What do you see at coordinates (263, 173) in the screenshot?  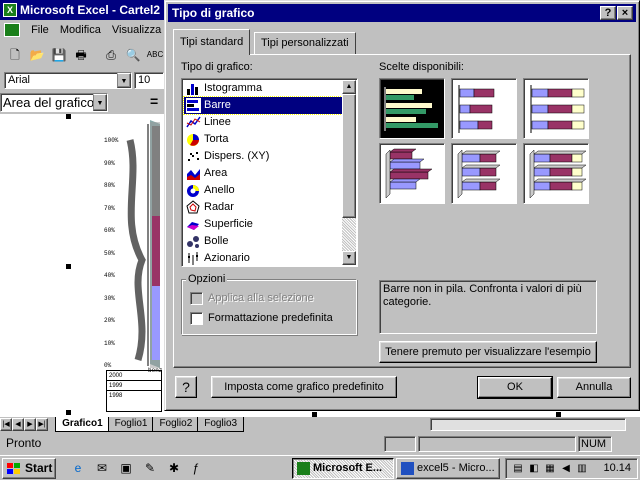 I see `chart-type-item: Area` at bounding box center [263, 173].